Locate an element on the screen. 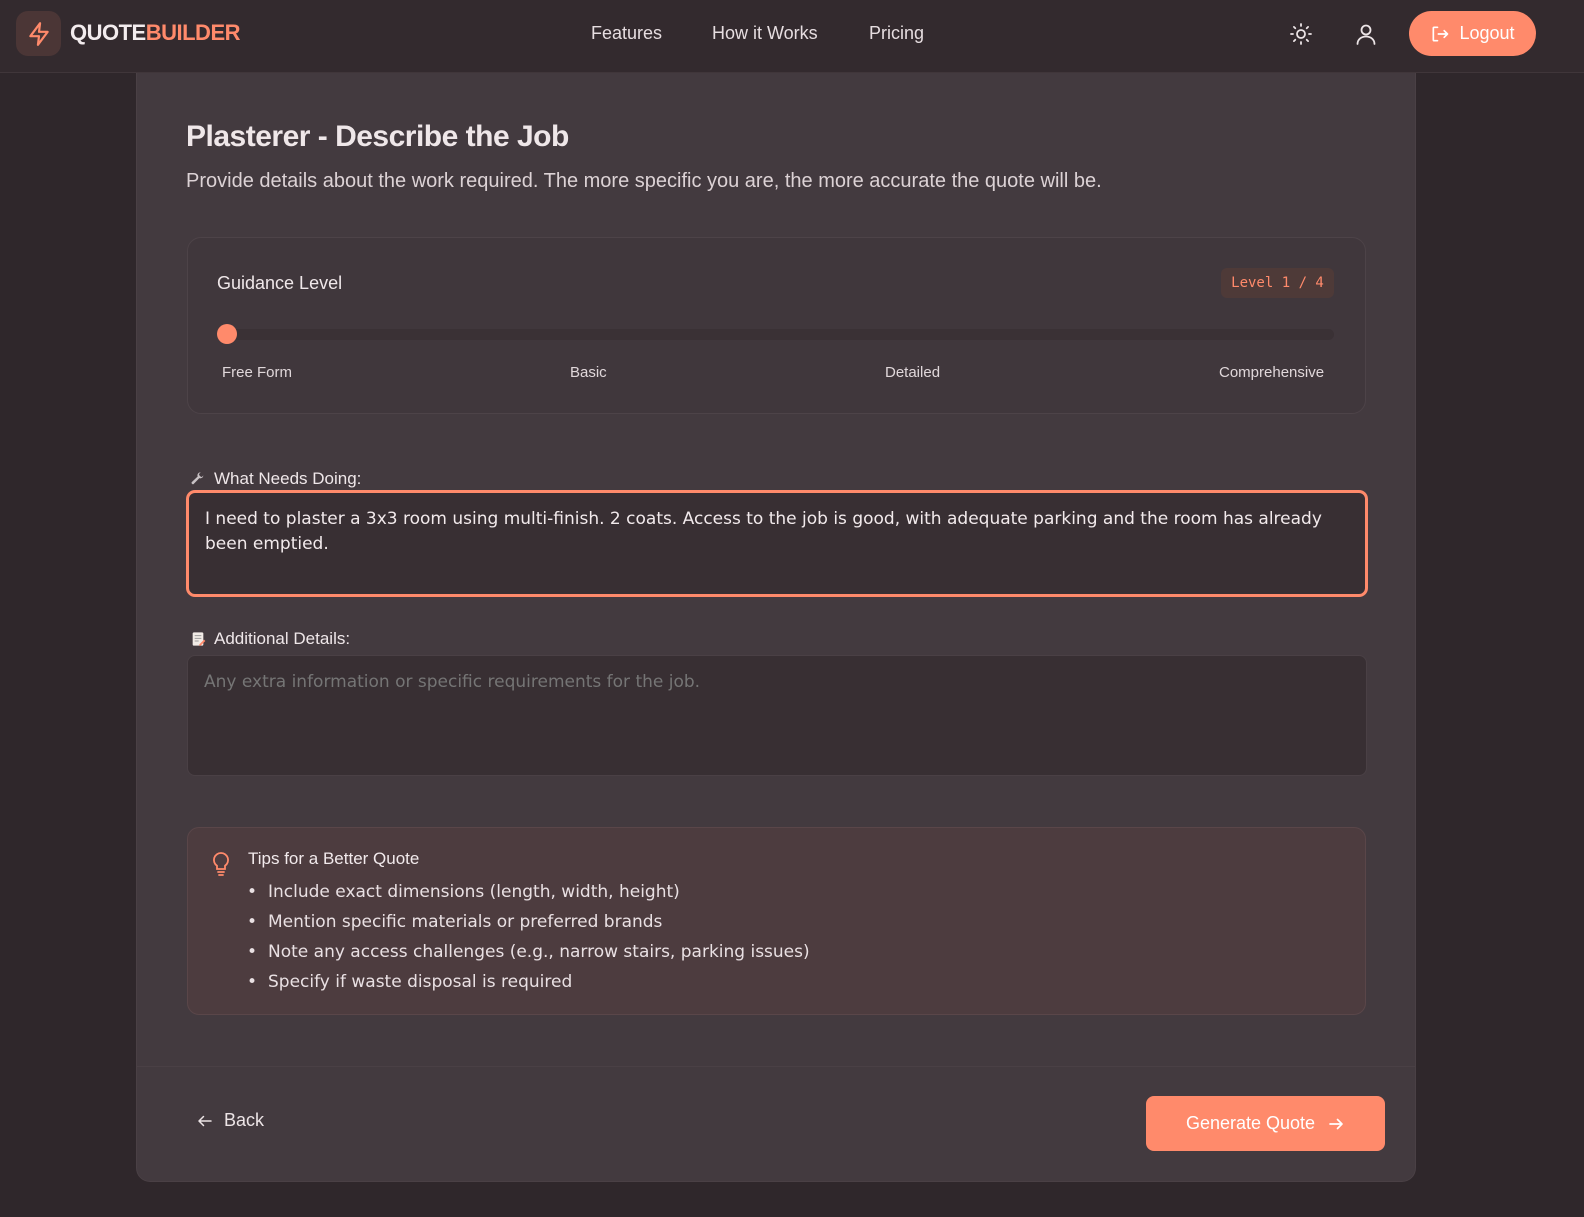 The height and width of the screenshot is (1217, 1584). wrench-icon is located at coordinates (197, 478).